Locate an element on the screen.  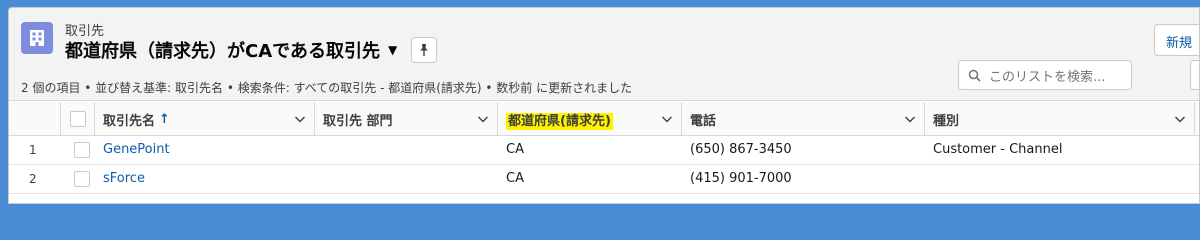
pin-list-button is located at coordinates (424, 50).